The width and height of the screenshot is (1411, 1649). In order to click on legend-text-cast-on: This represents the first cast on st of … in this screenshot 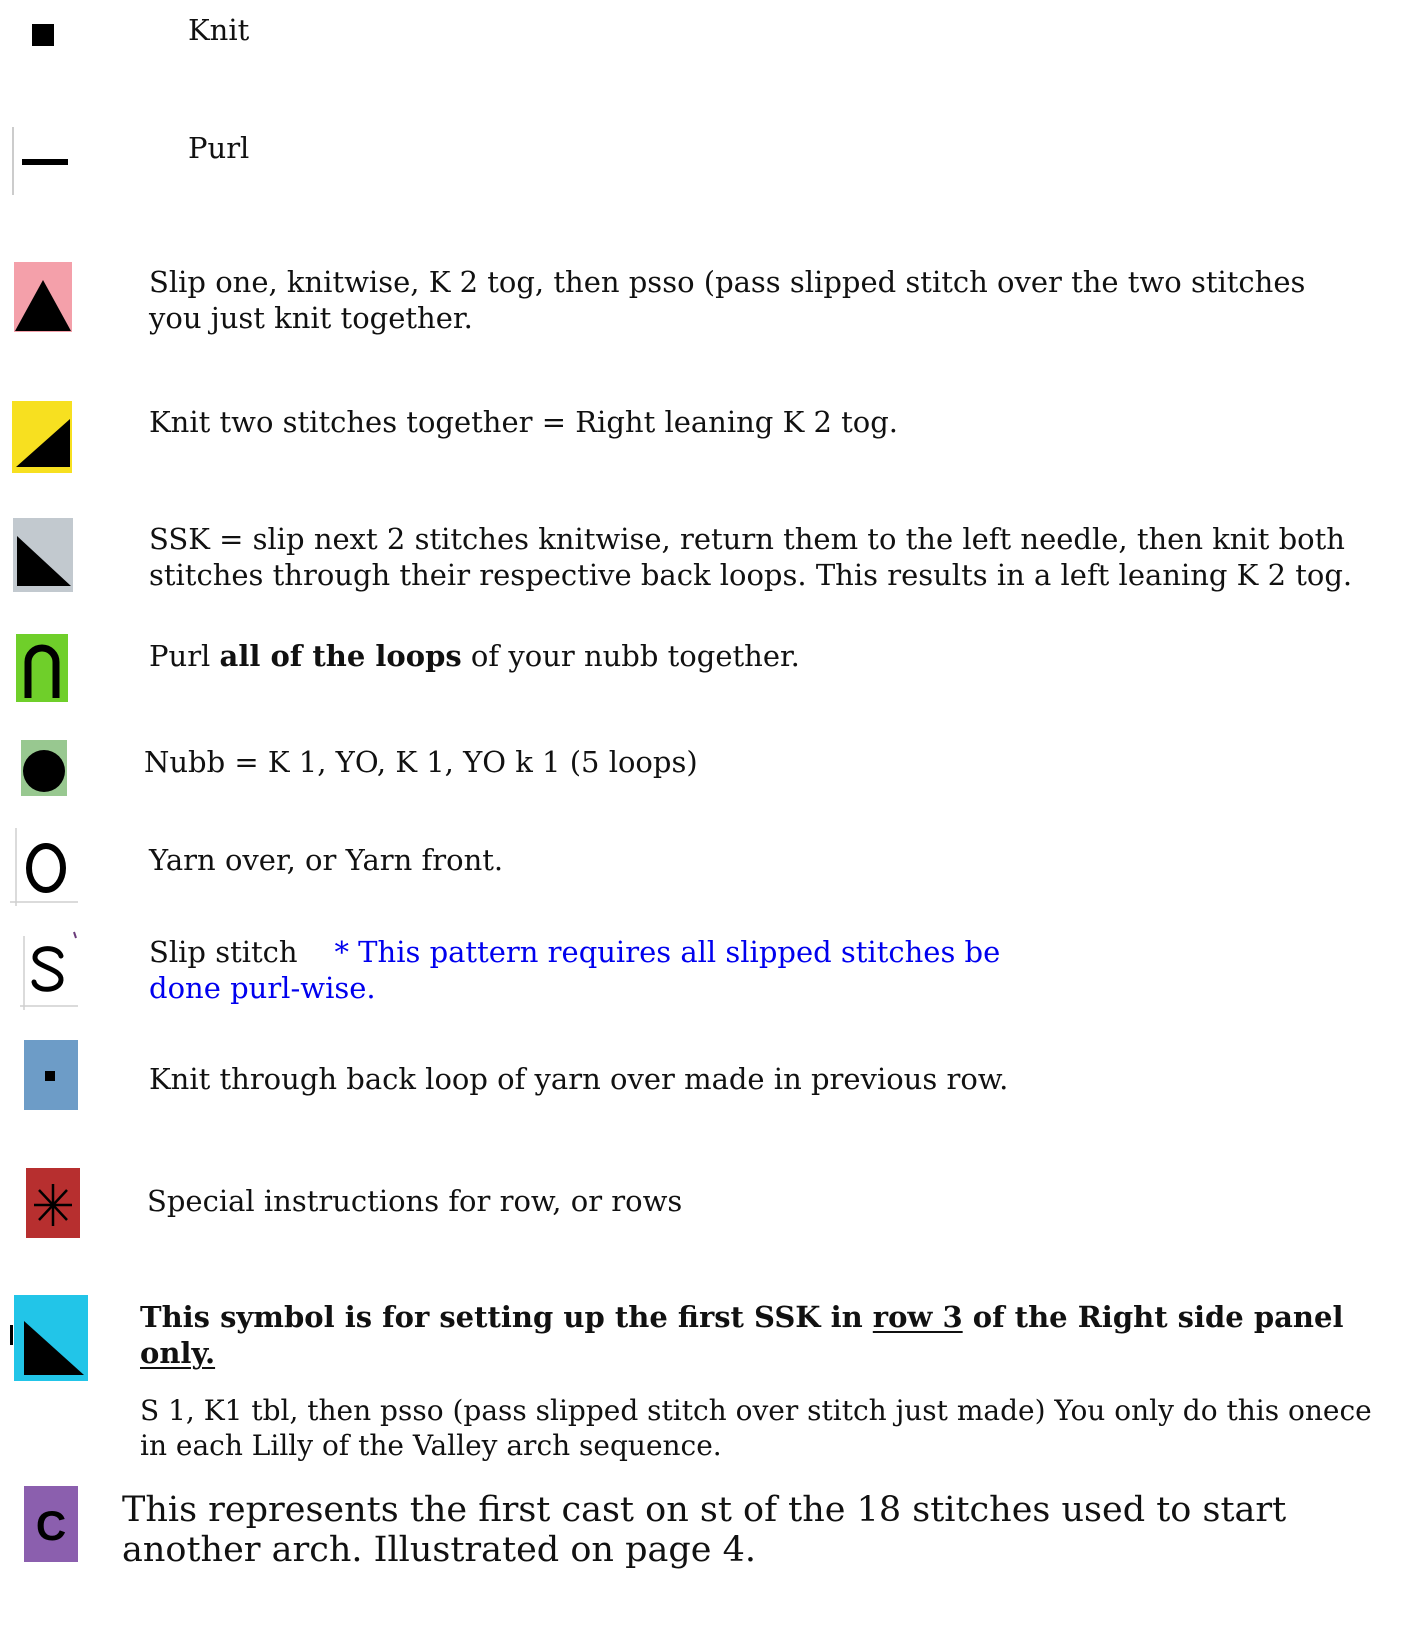, I will do `click(704, 1530)`.